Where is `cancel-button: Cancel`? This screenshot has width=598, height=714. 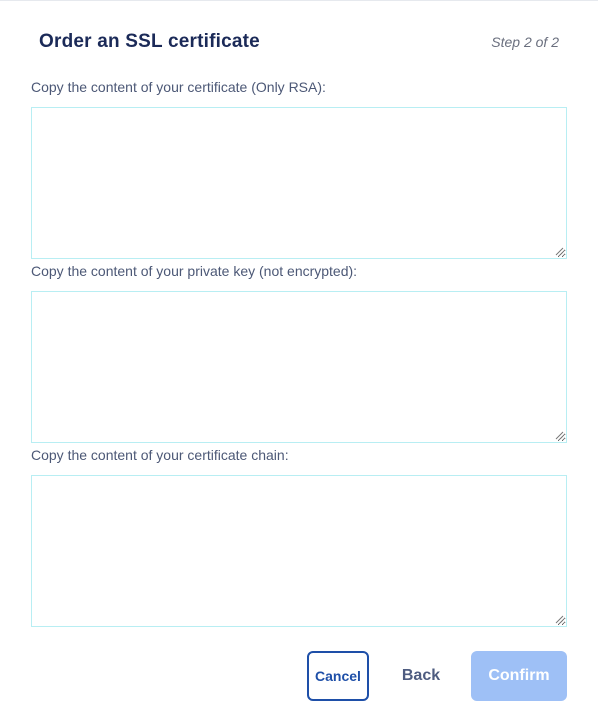
cancel-button: Cancel is located at coordinates (338, 676).